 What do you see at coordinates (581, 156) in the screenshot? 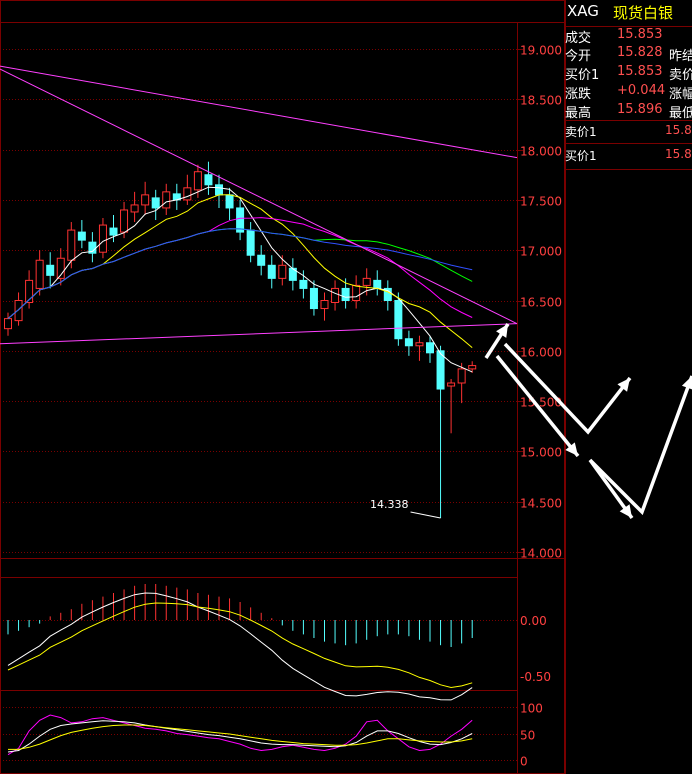
I see `buy1-label: 买价1` at bounding box center [581, 156].